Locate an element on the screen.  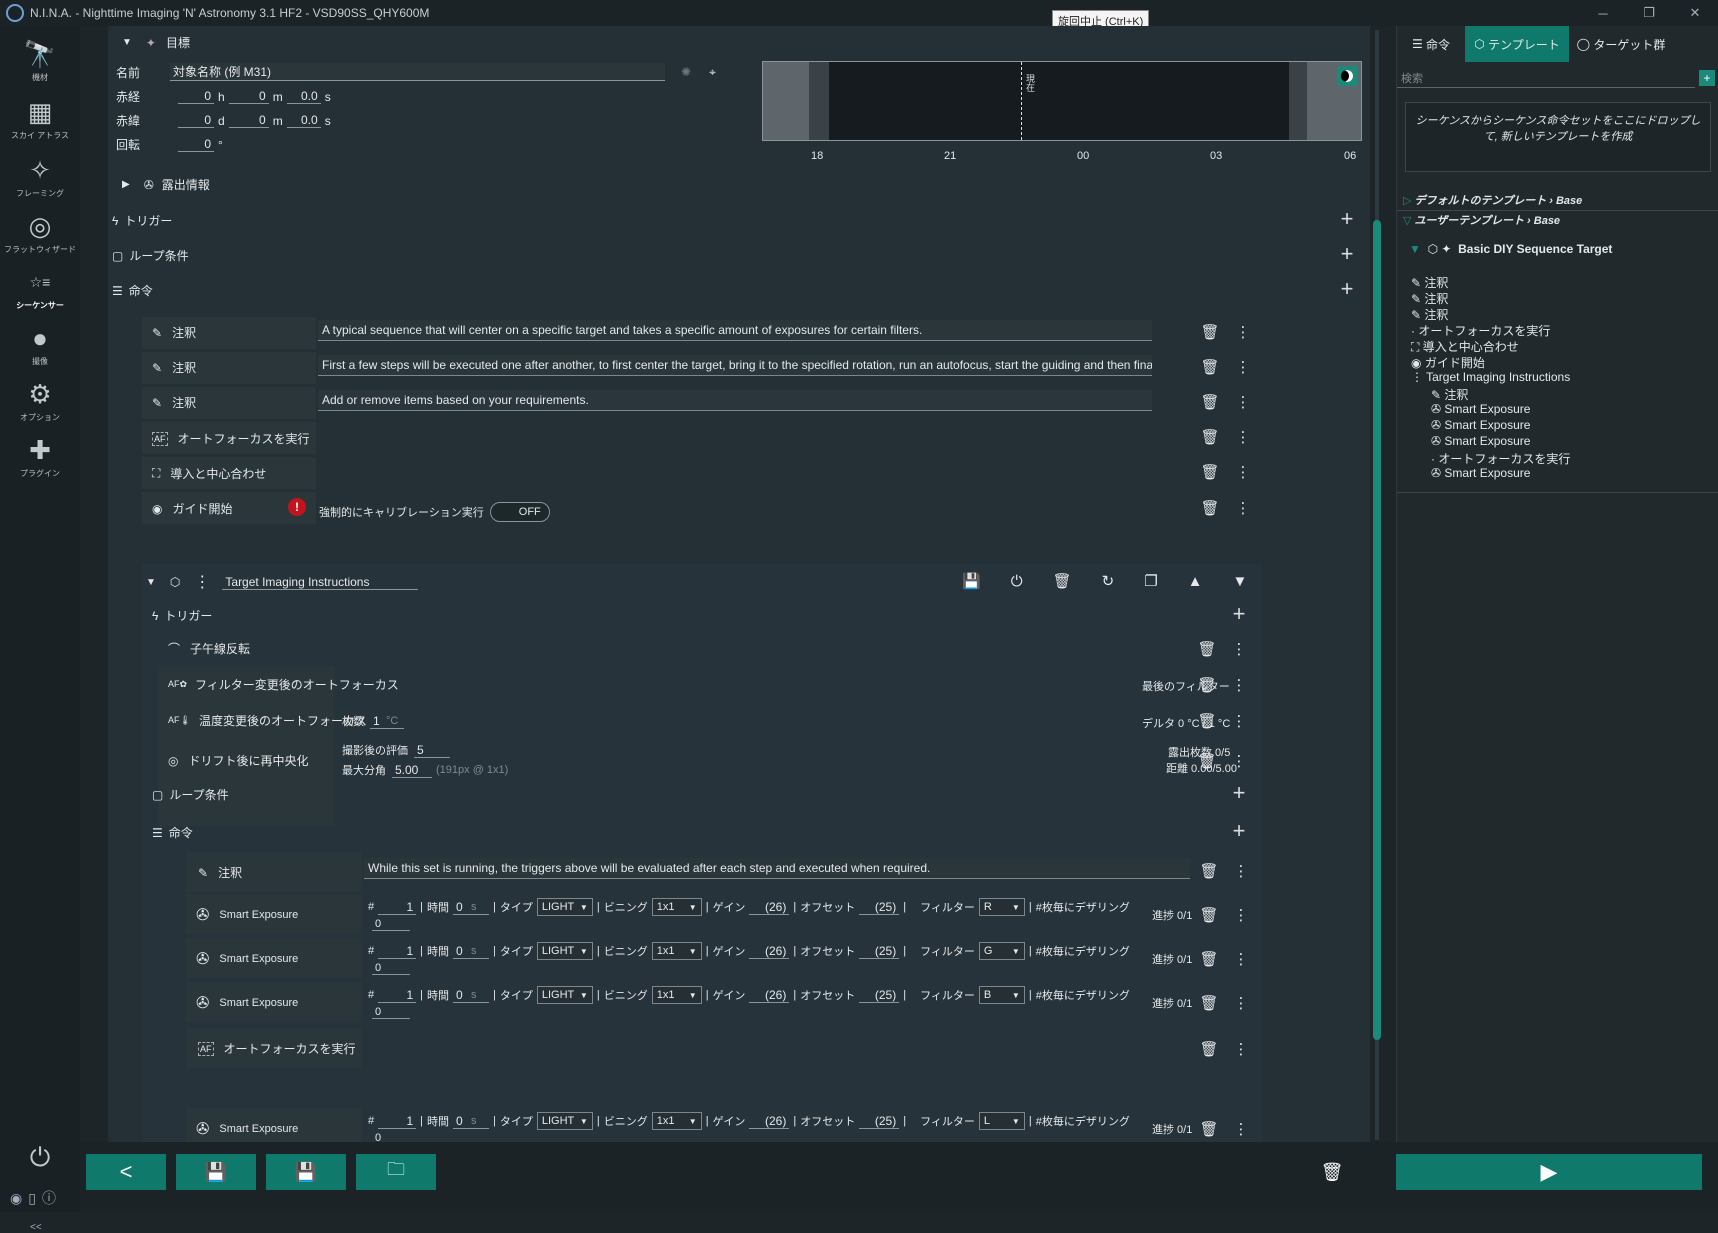
filter-select: G ▼ is located at coordinates (1001, 951).